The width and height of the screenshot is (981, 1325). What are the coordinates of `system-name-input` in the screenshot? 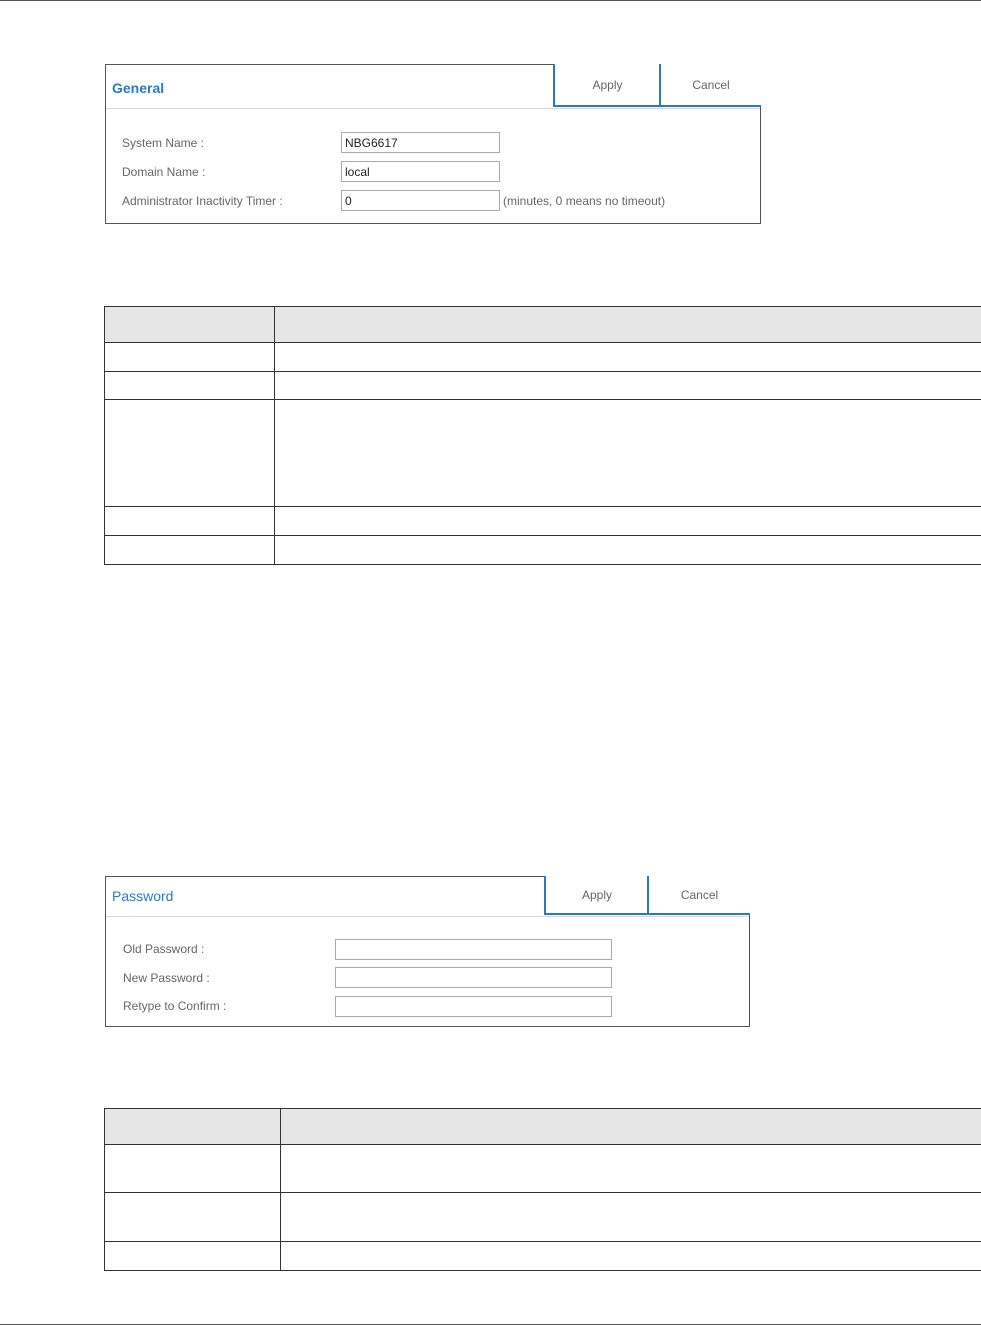 It's located at (420, 142).